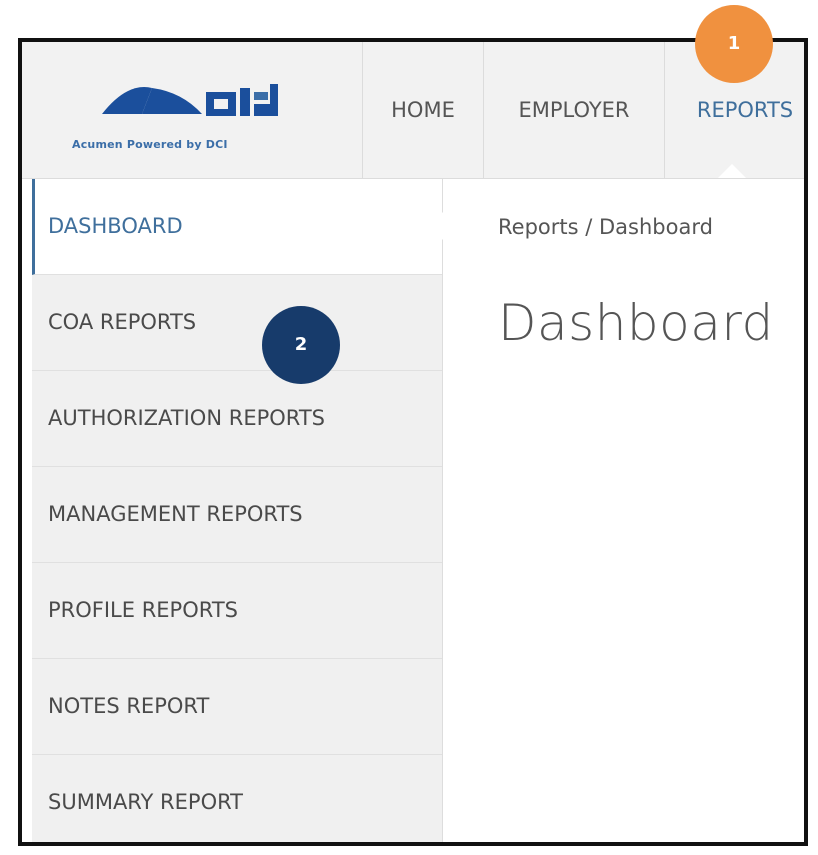 The height and width of the screenshot is (855, 818). I want to click on sidebar-item-profile-reports: PROFILE REPORTS, so click(237, 611).